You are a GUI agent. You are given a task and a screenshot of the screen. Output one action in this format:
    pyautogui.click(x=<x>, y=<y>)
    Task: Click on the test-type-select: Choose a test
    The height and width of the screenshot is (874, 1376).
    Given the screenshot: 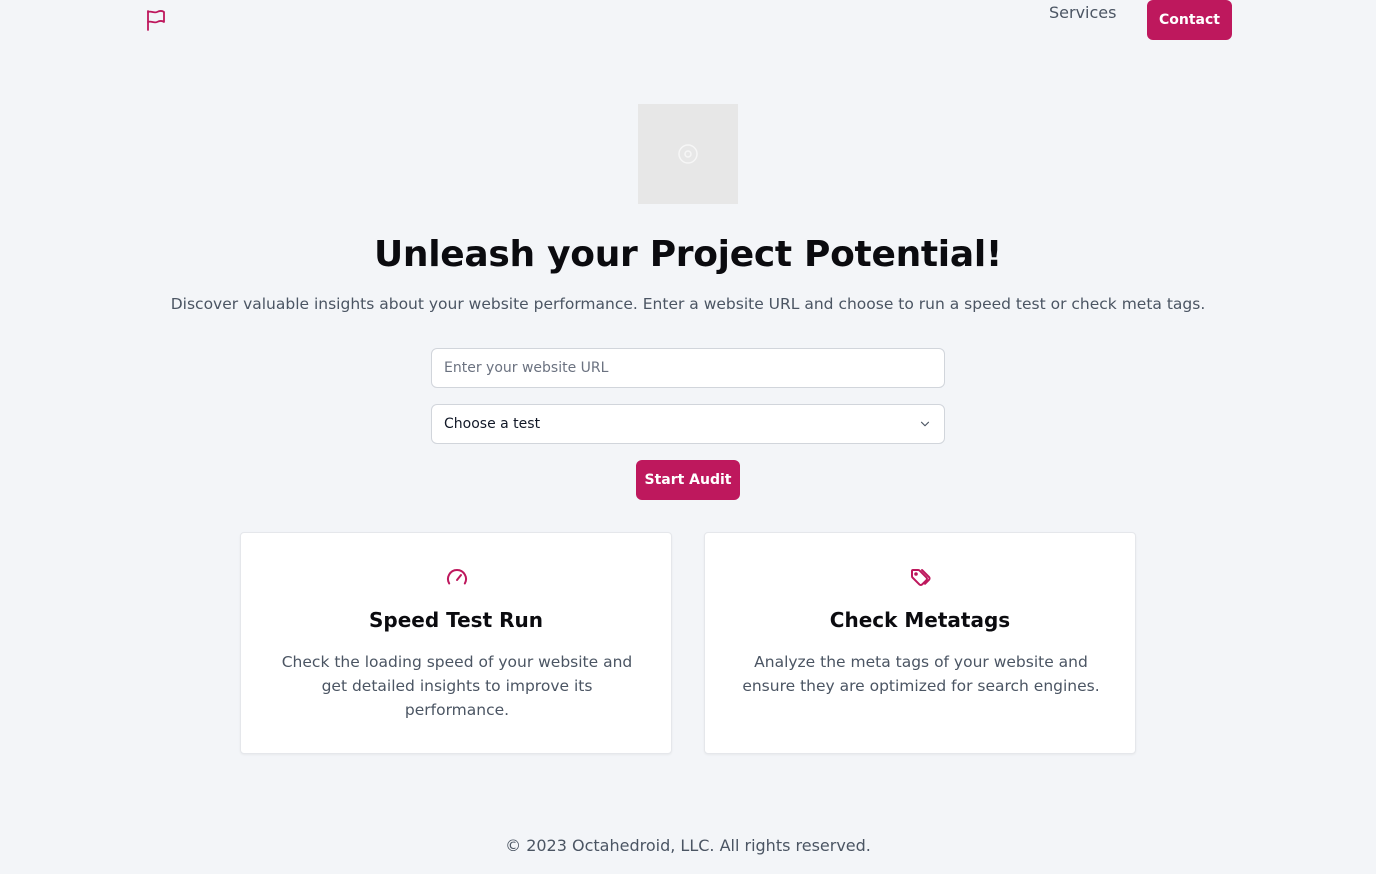 What is the action you would take?
    pyautogui.click(x=688, y=424)
    